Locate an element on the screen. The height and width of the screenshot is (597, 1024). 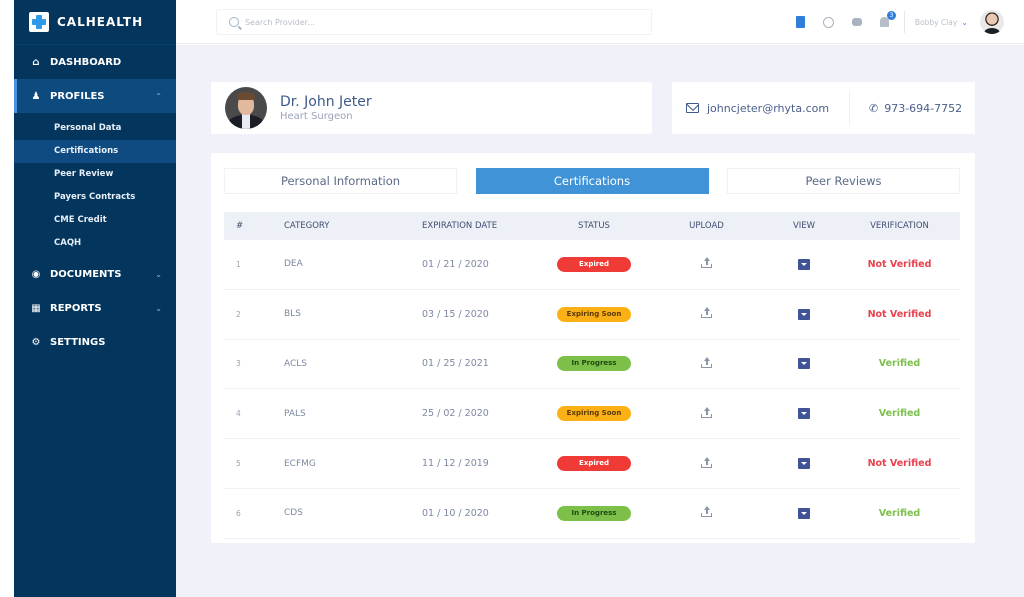
sidebar-subitem-peer-review: Peer Review is located at coordinates (95, 174).